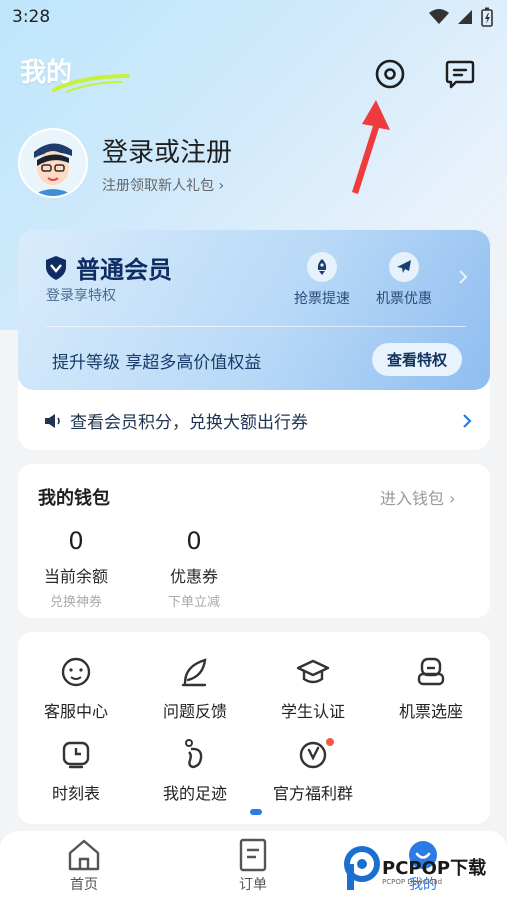 The image size is (507, 901). Describe the element at coordinates (75, 602) in the screenshot. I see `wallet-balance-hint: 兑换神券` at that location.